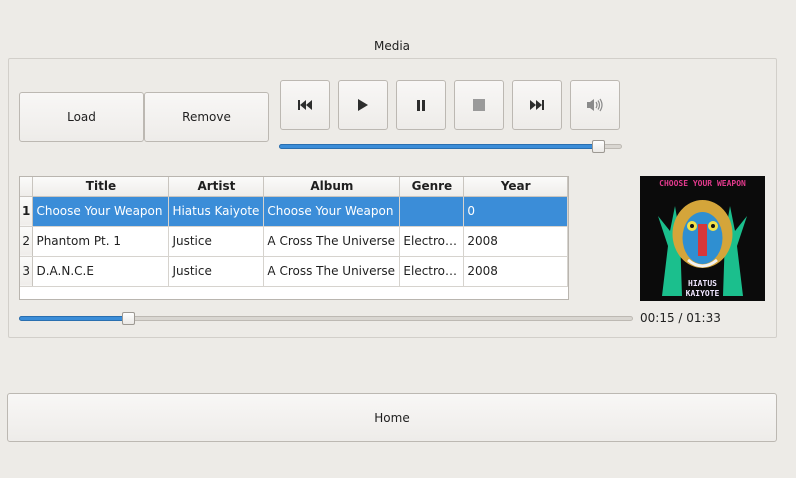  I want to click on stop-button, so click(479, 105).